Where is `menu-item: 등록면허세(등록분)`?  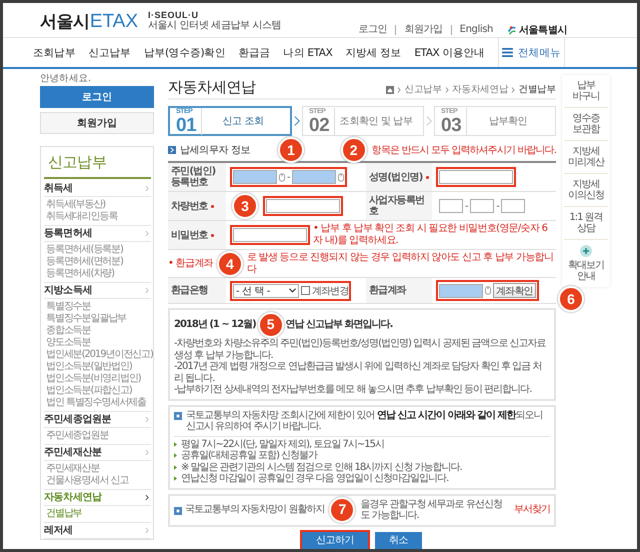
menu-item: 등록면허세(등록분) is located at coordinates (84, 250).